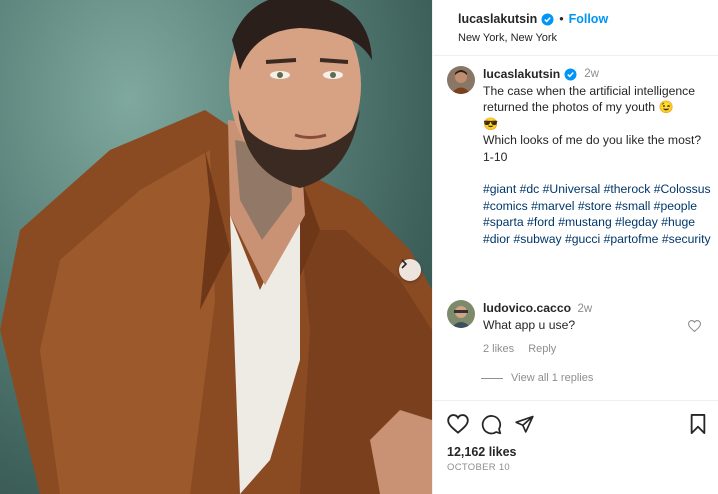  I want to click on caption-time: 2w, so click(591, 74).